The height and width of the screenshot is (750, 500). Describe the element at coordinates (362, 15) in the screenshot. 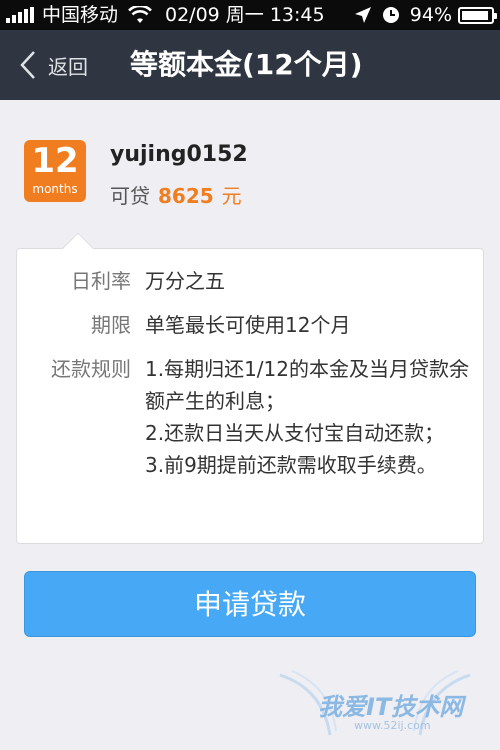

I see `location-arrow-icon` at that location.